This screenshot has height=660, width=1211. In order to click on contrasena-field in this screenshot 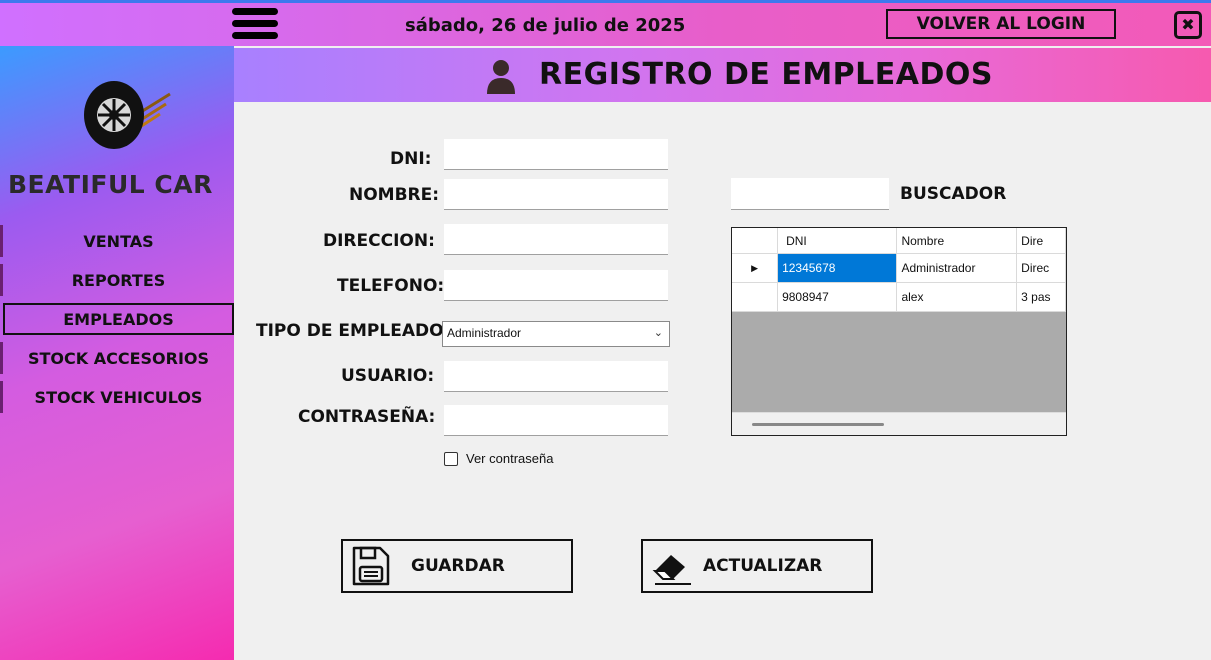, I will do `click(556, 420)`.